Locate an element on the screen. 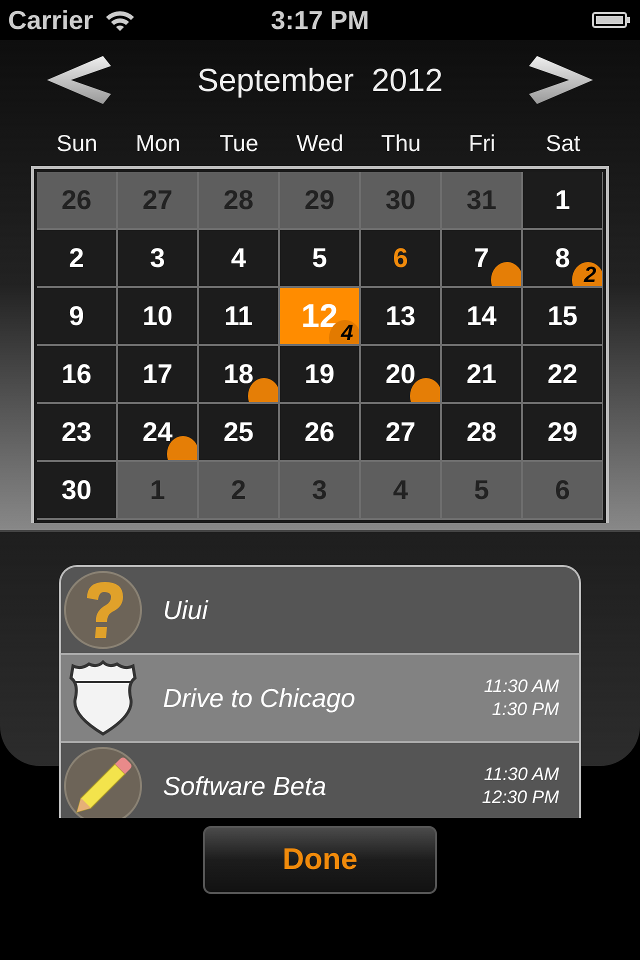 This screenshot has width=640, height=960. day-cell: 18 is located at coordinates (238, 374).